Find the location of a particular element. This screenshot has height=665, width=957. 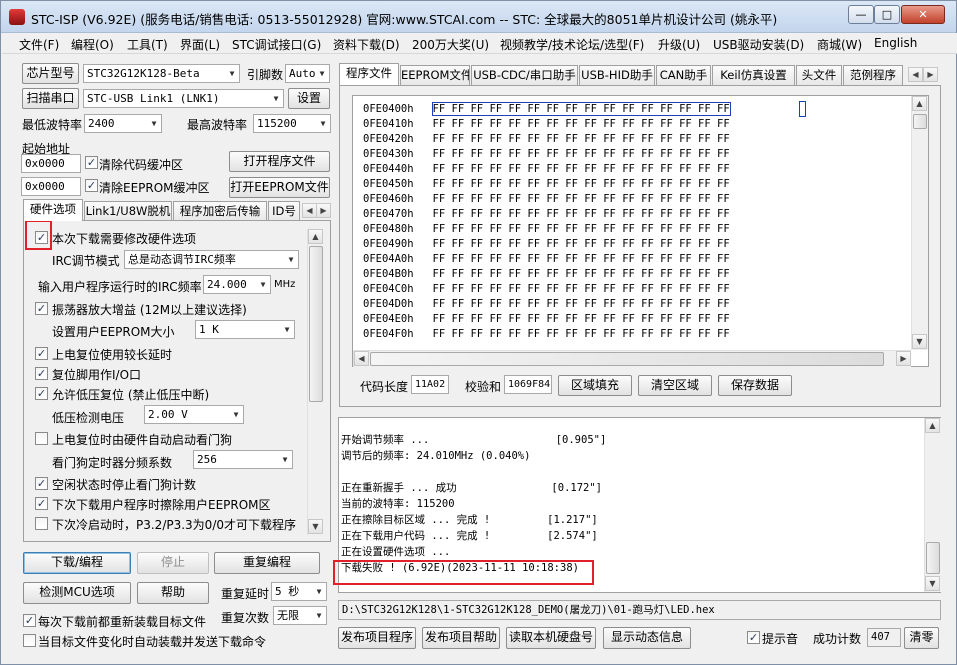

maximize-button: □ is located at coordinates (887, 14).